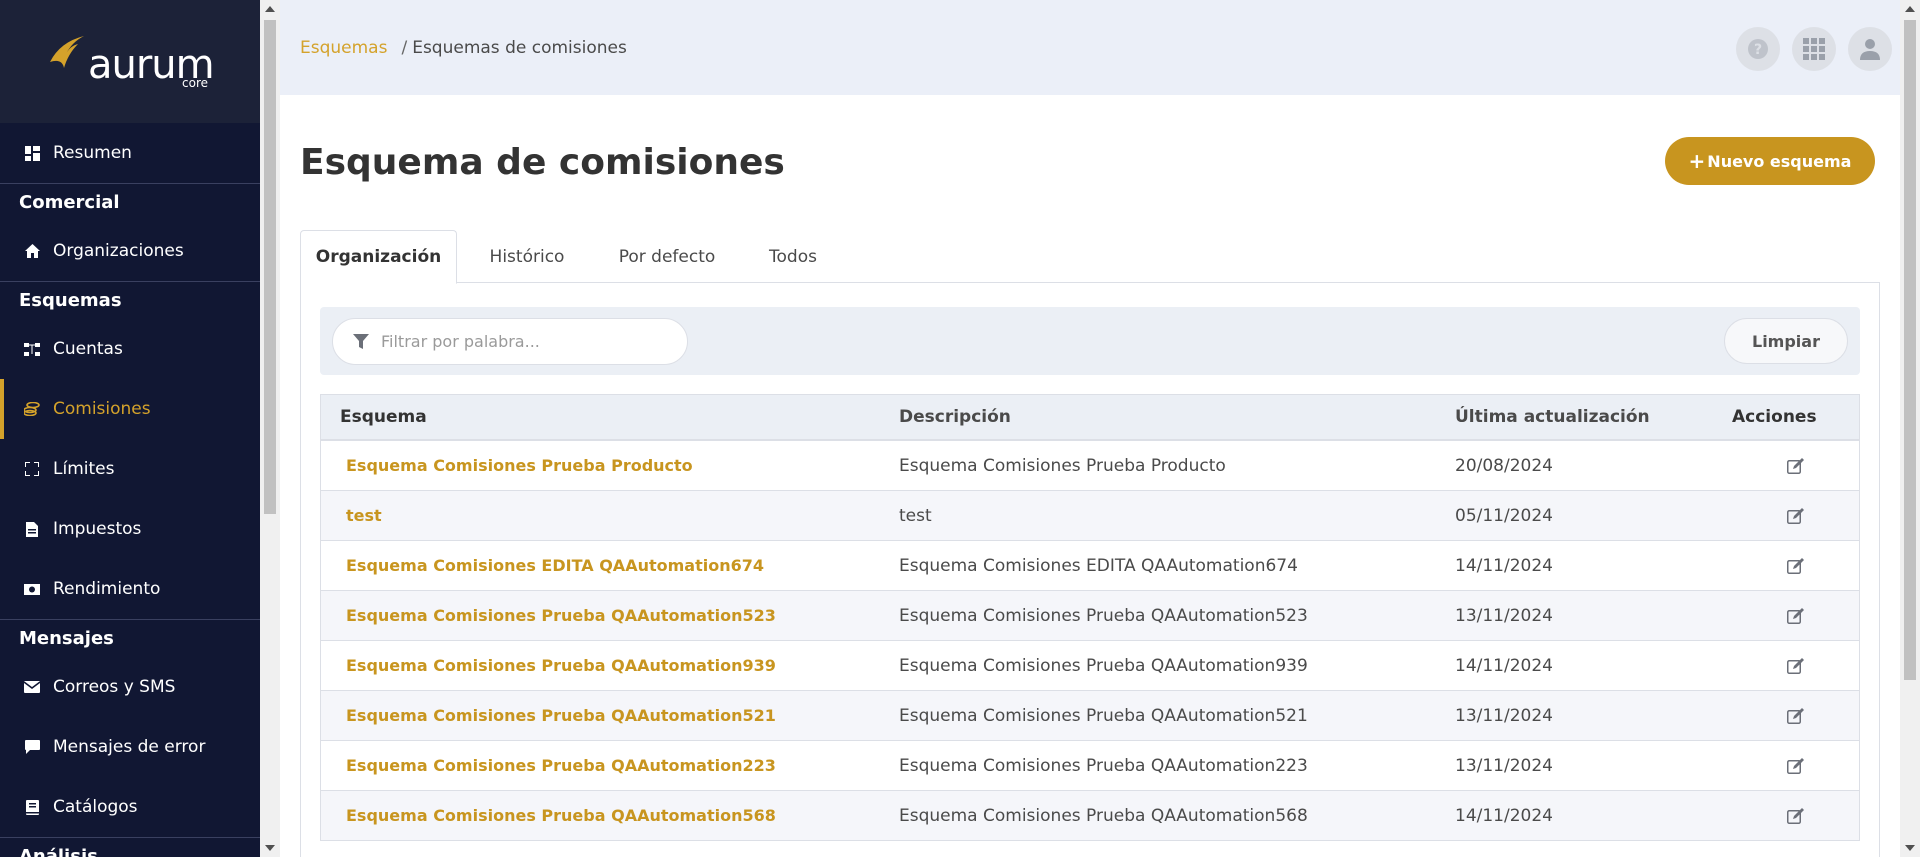 This screenshot has width=1920, height=857. Describe the element at coordinates (32, 251) in the screenshot. I see `home-icon` at that location.